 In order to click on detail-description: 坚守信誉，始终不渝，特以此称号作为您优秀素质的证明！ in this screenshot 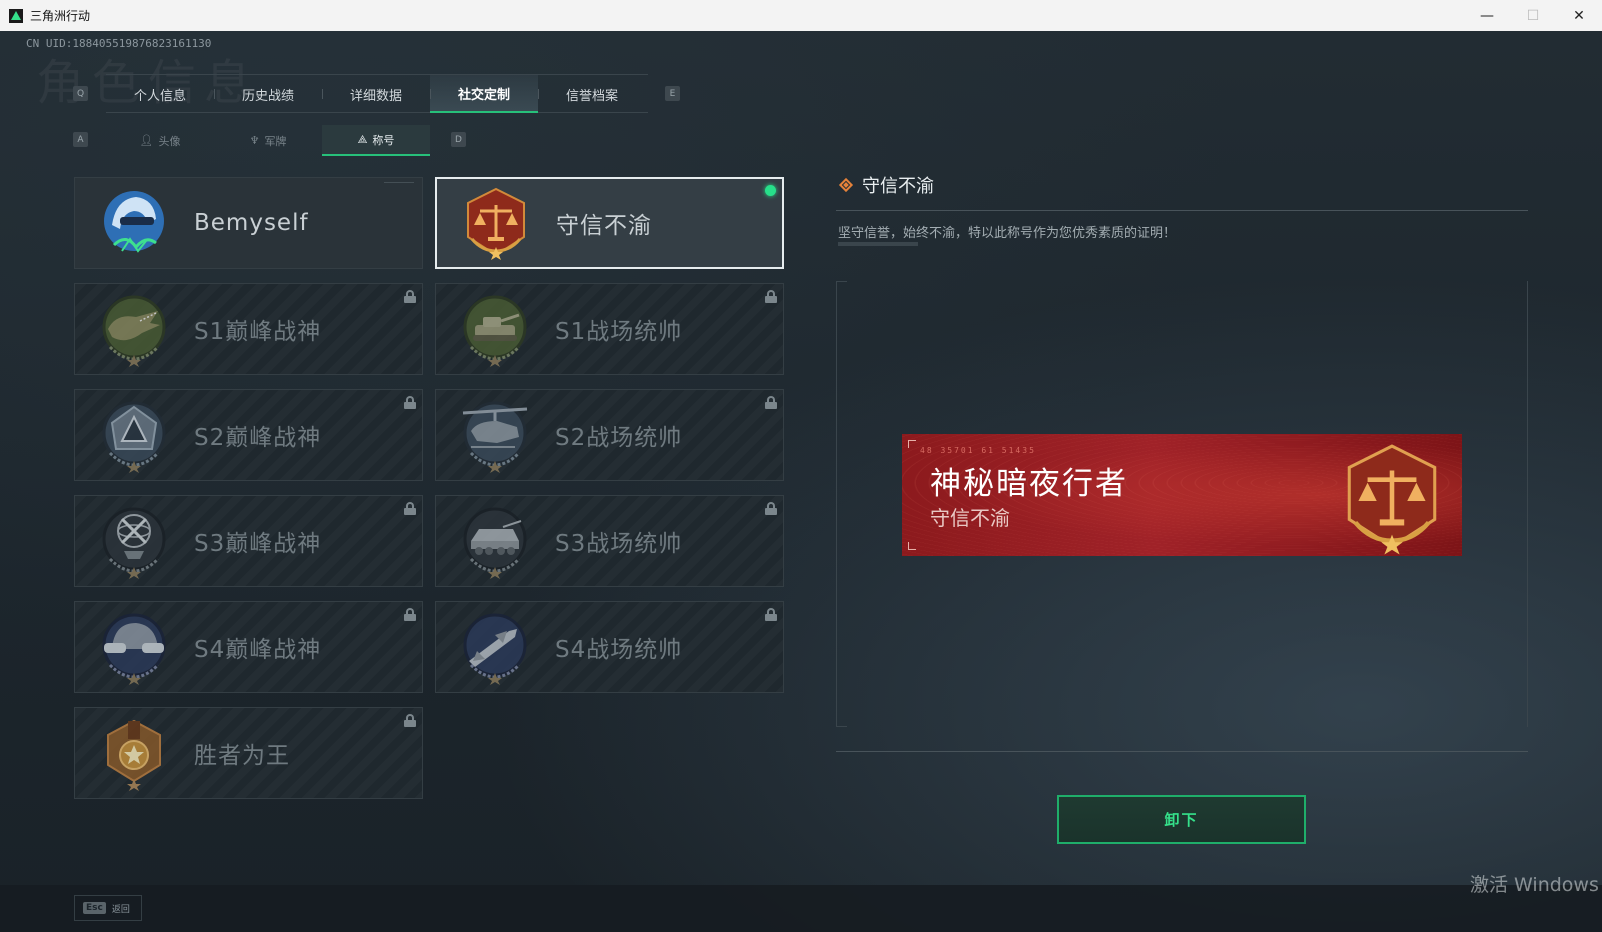, I will do `click(1007, 233)`.